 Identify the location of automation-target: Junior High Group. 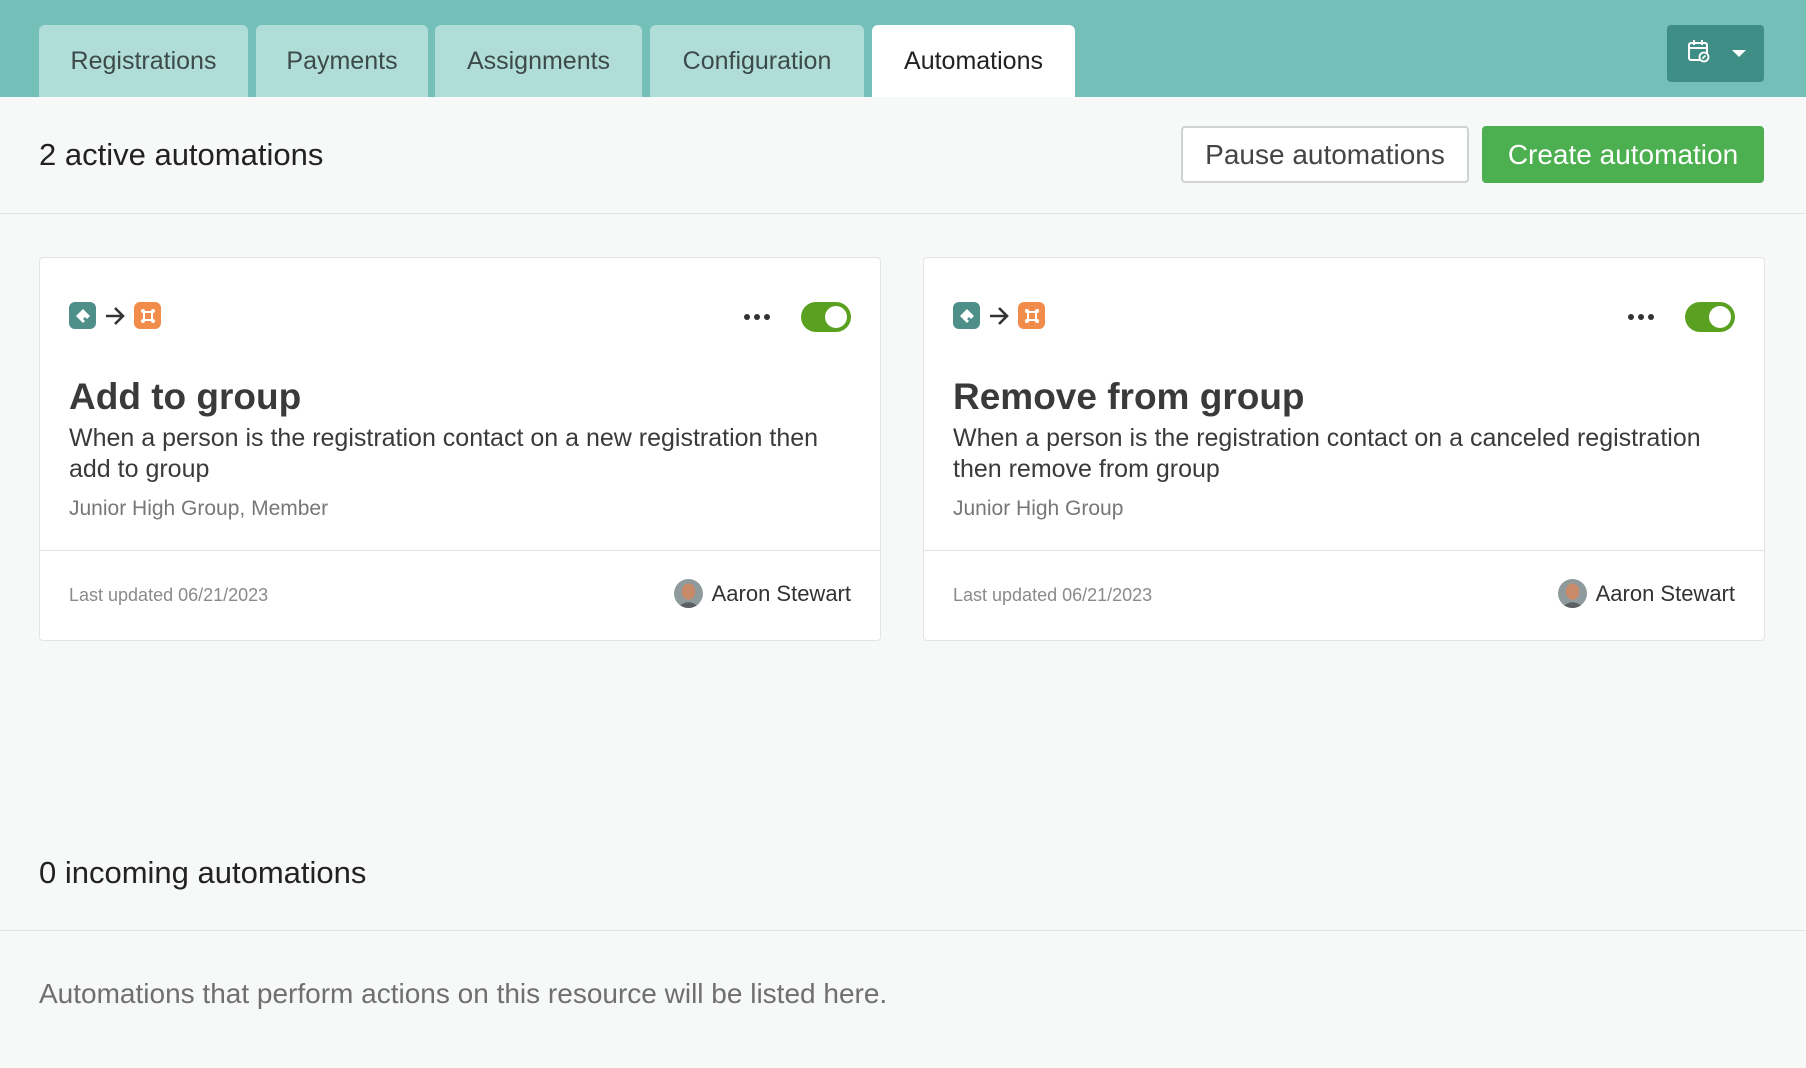
(1038, 508).